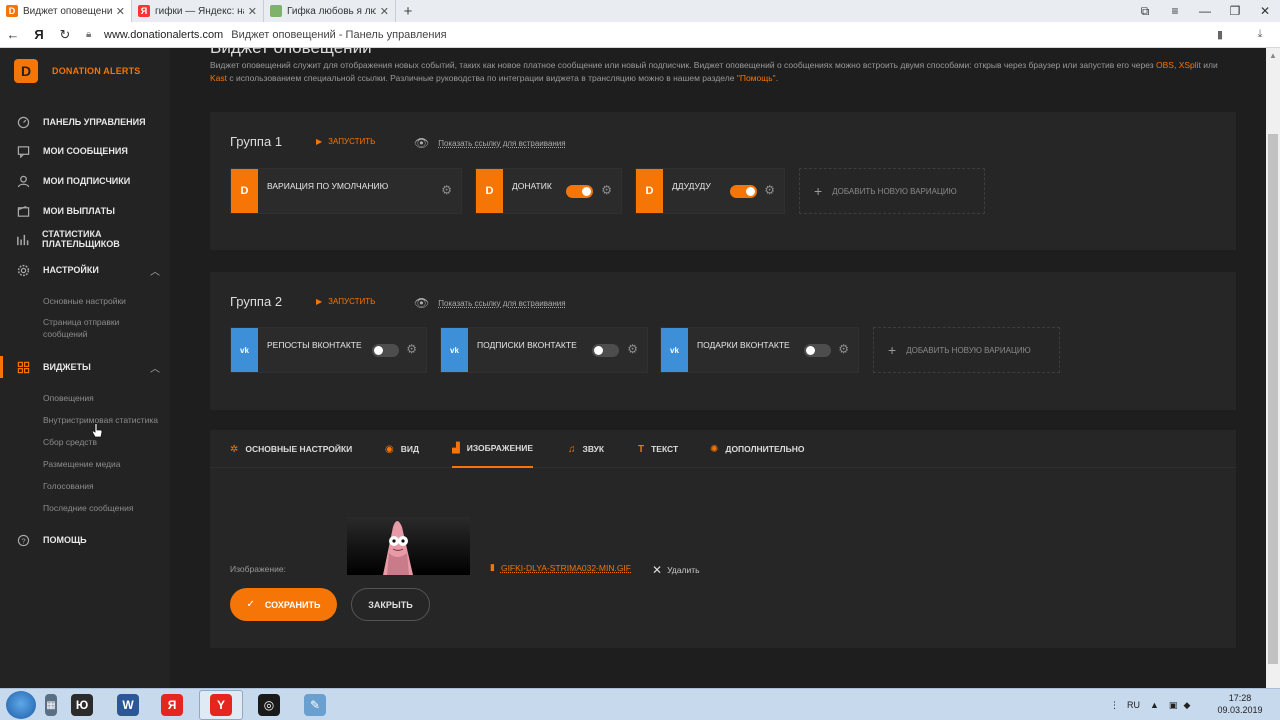  What do you see at coordinates (85, 367) in the screenshot?
I see `sidebar-item-widgets: ВИДЖЕТЫ ︿` at bounding box center [85, 367].